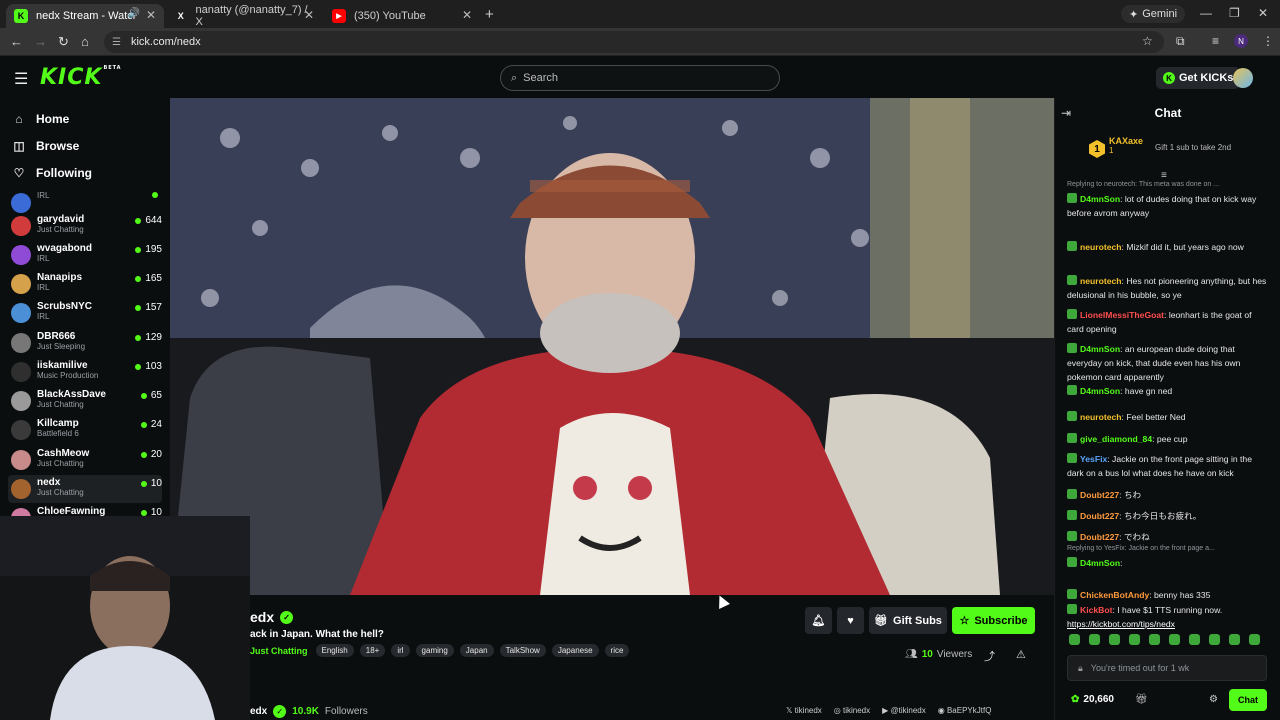 The image size is (1280, 720). Describe the element at coordinates (16, 41) in the screenshot. I see `back-icon: ←` at that location.